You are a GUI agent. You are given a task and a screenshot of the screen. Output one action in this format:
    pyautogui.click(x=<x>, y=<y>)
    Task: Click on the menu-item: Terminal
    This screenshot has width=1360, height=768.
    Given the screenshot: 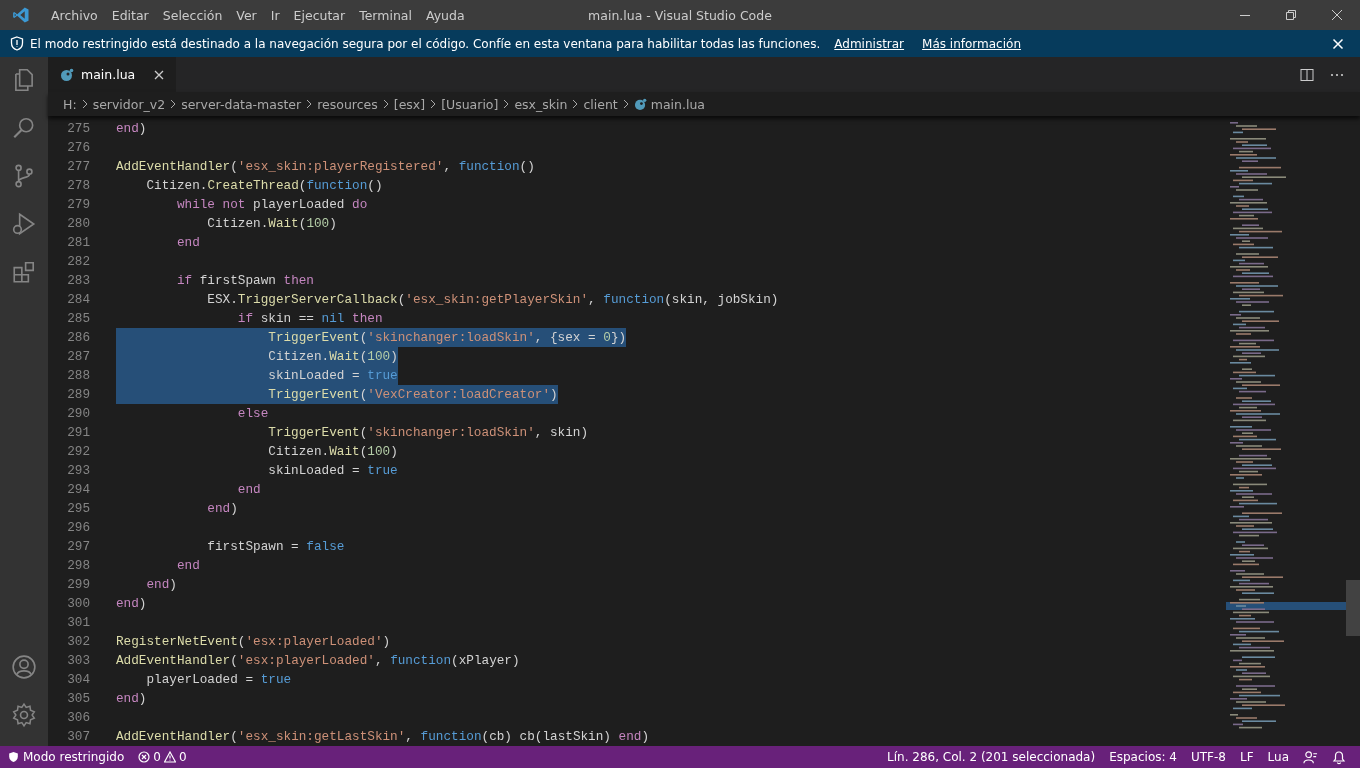 What is the action you would take?
    pyautogui.click(x=385, y=15)
    